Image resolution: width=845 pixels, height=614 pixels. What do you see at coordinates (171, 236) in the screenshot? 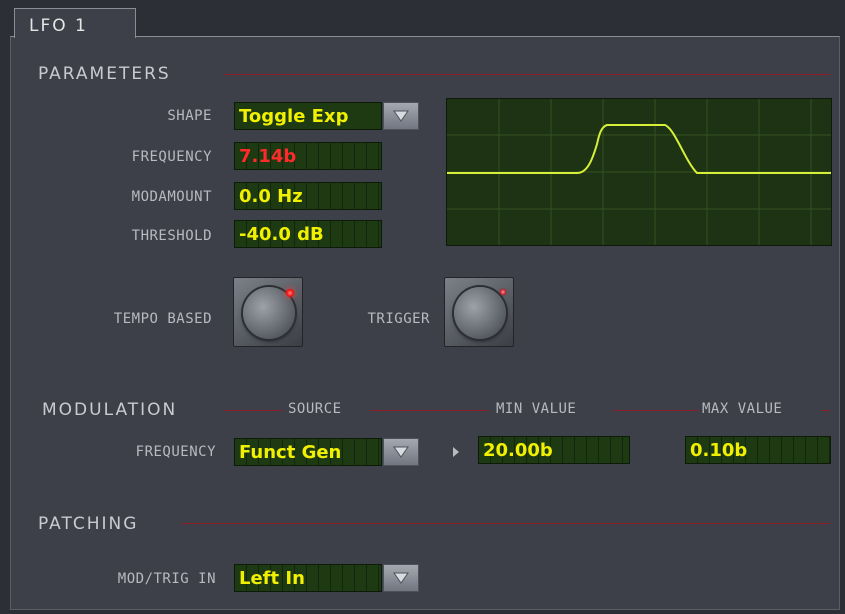
I see `threshold-label: THRESHOLD` at bounding box center [171, 236].